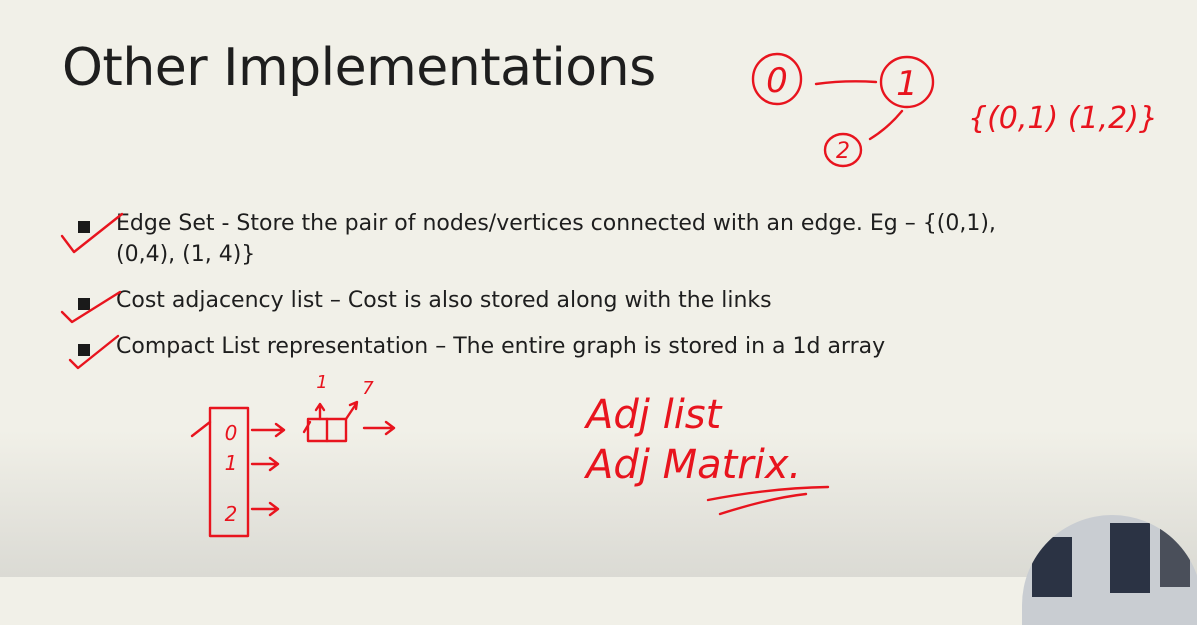 The image size is (1197, 625). What do you see at coordinates (843, 151) in the screenshot?
I see `graph-node-label: 2` at bounding box center [843, 151].